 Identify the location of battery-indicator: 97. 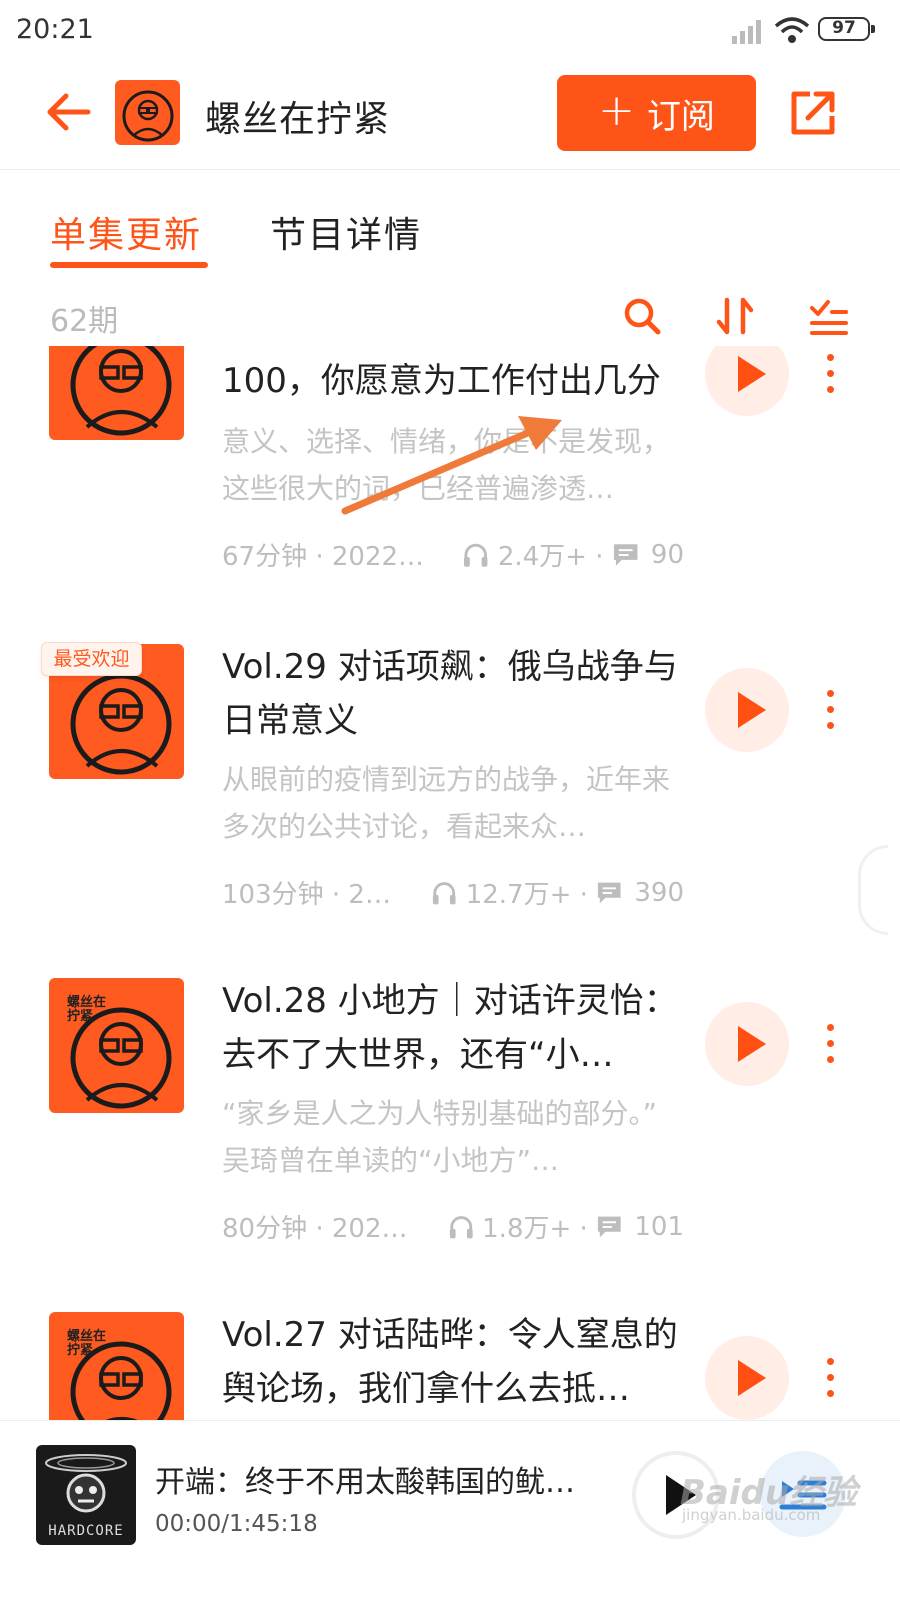
(846, 29).